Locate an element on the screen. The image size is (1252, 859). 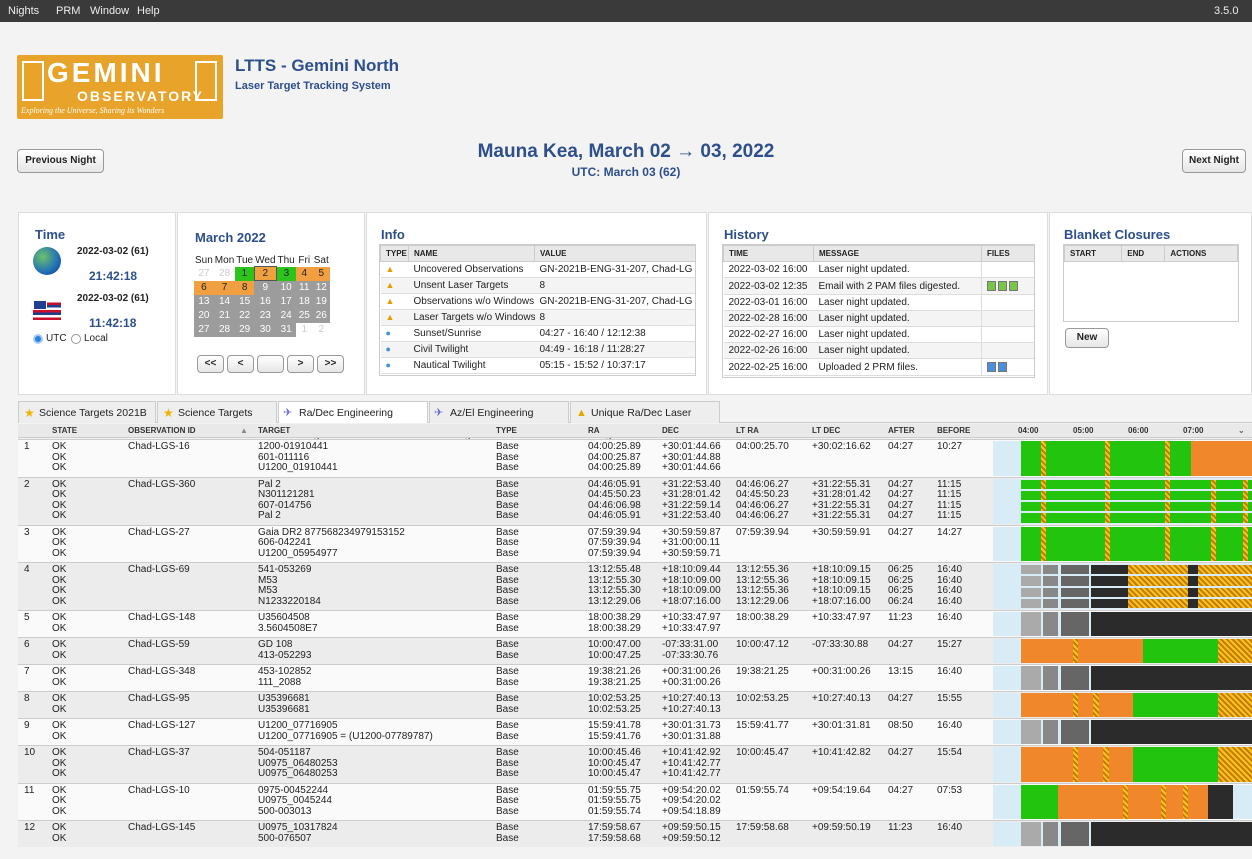
calendar-day: 25 is located at coordinates (304, 315).